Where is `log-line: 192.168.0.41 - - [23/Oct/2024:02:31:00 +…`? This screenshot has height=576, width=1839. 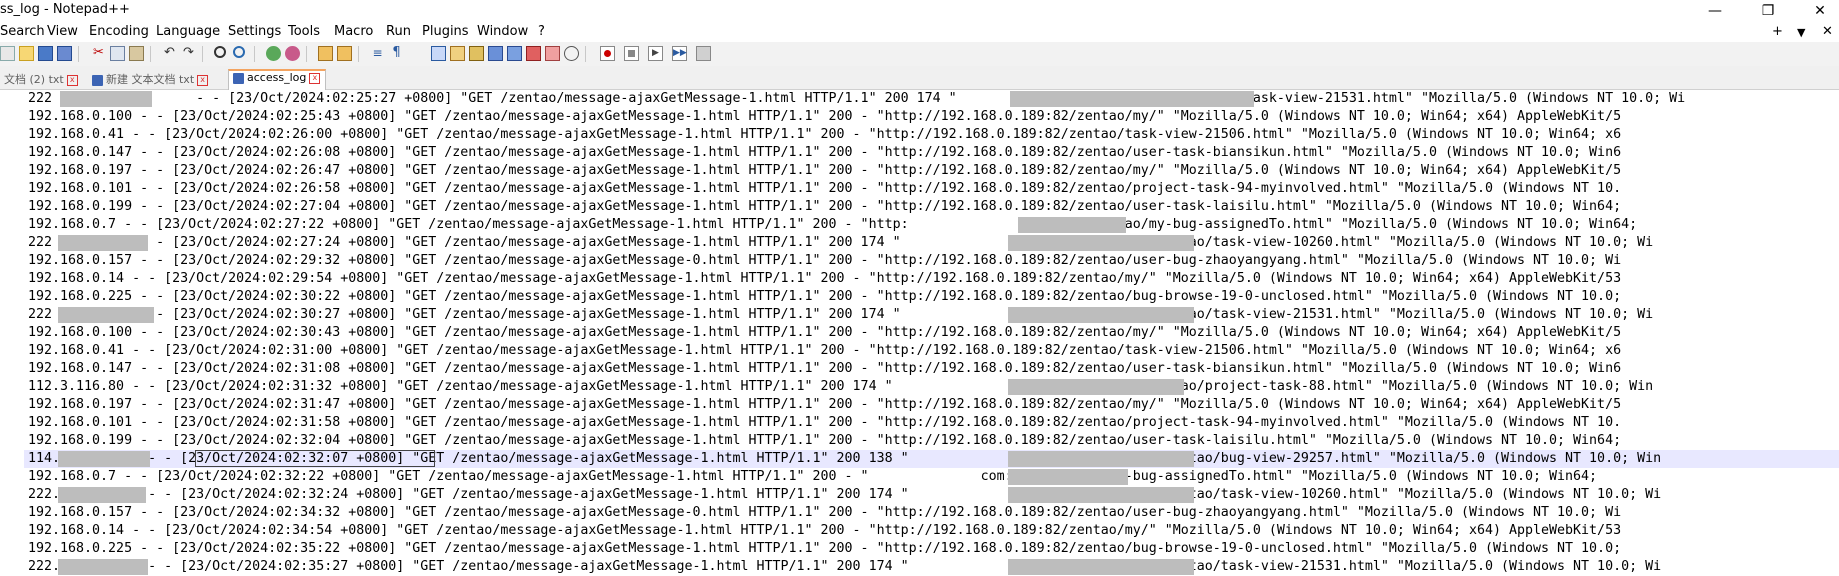
log-line: 192.168.0.41 - - [23/Oct/2024:02:31:00 +… is located at coordinates (824, 351).